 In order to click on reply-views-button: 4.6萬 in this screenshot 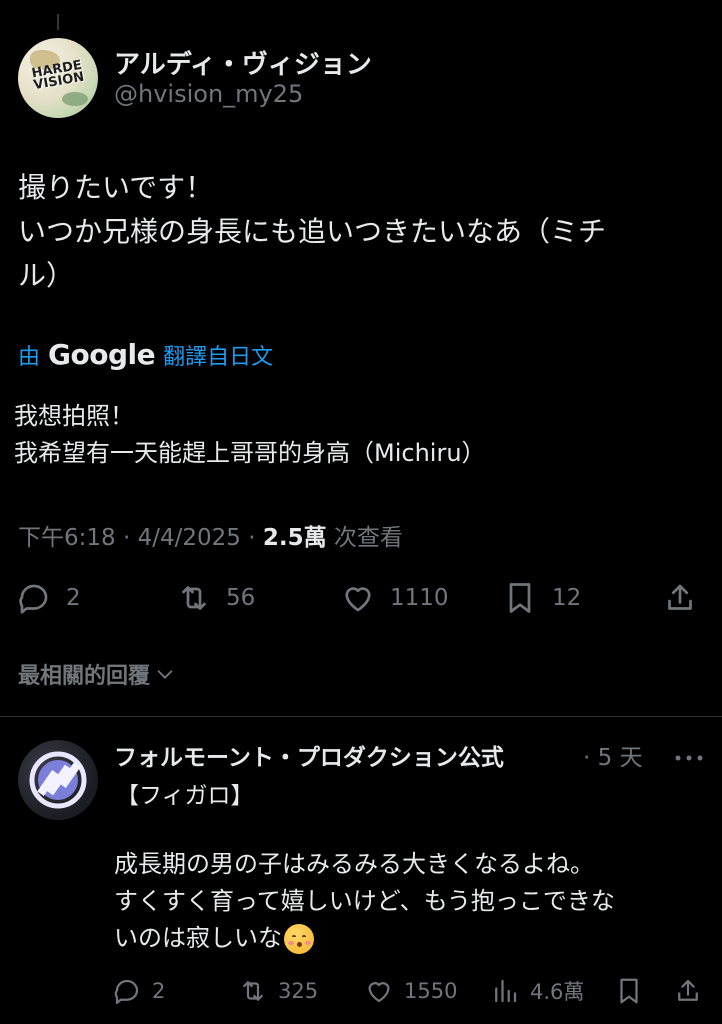, I will do `click(537, 991)`.